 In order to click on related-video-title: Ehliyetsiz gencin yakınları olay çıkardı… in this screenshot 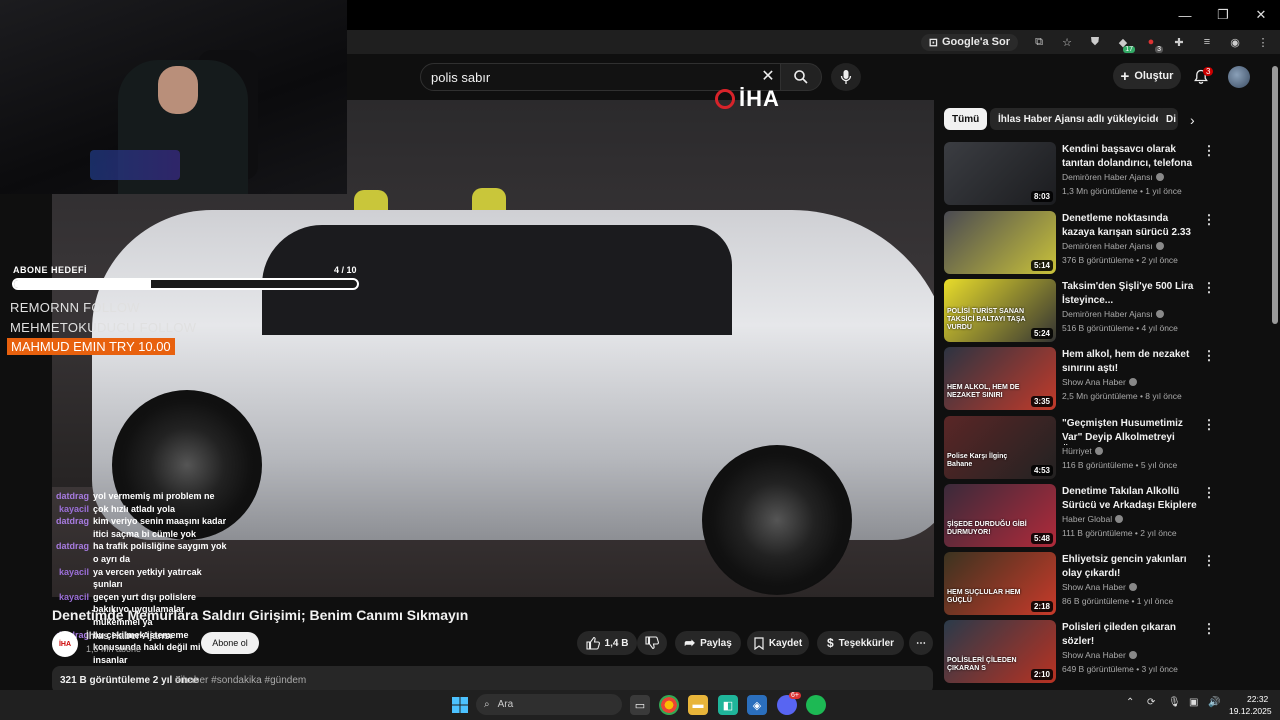, I will do `click(1129, 566)`.